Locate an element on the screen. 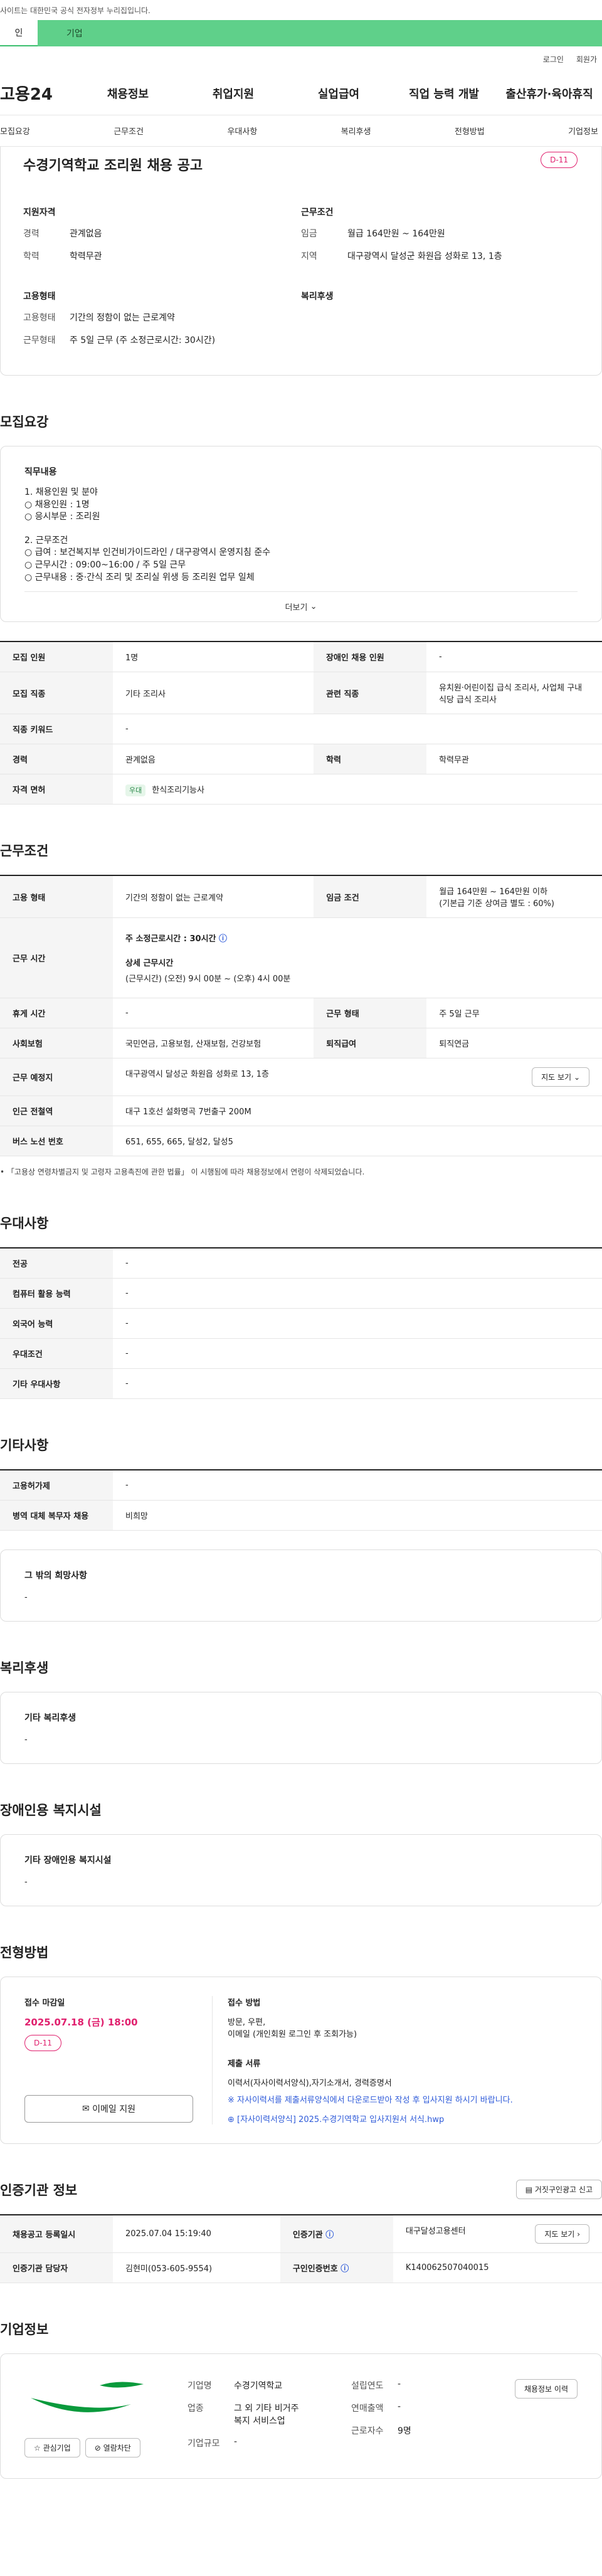  cell-value: 퇴직연금 is located at coordinates (514, 1043).